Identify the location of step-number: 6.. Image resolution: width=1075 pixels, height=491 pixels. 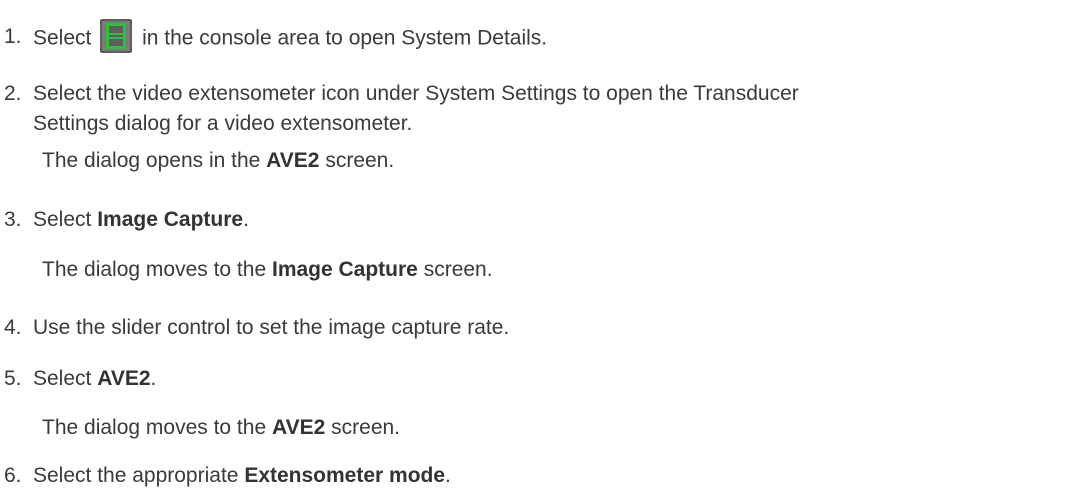
(13, 475).